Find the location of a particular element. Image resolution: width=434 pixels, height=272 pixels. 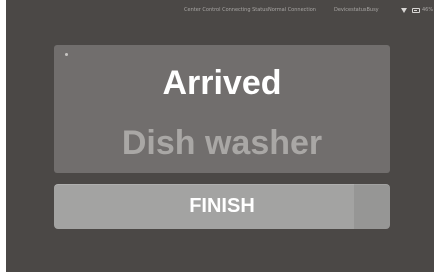

finish-button: FINISH is located at coordinates (222, 206).